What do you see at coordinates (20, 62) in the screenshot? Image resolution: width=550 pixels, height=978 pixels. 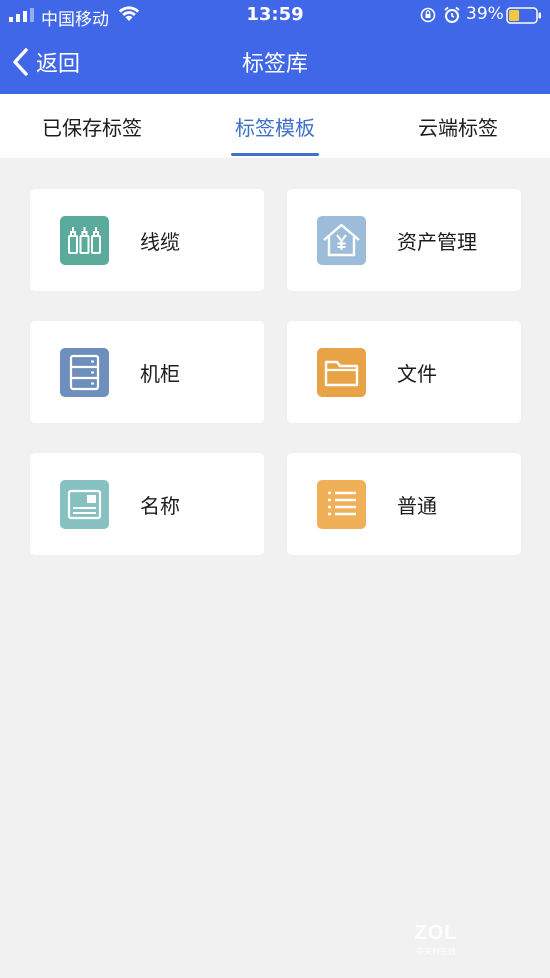 I see `chevron-left-icon` at bounding box center [20, 62].